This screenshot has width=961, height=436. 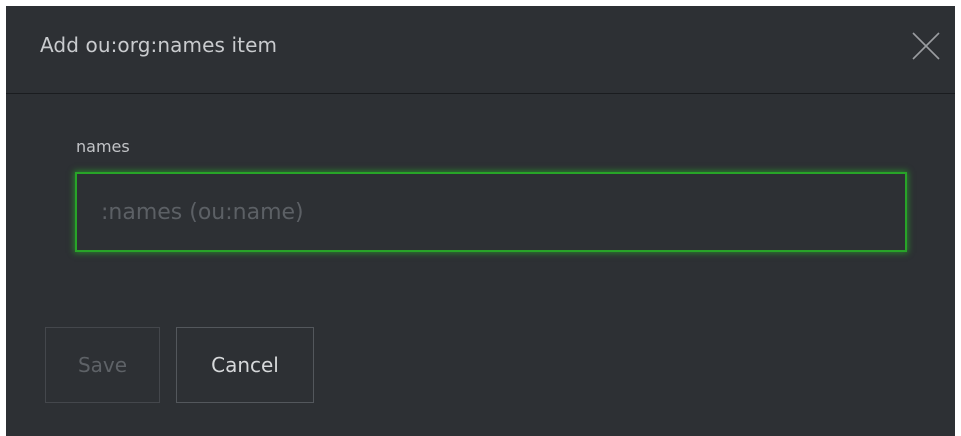 What do you see at coordinates (103, 146) in the screenshot?
I see `names-field-label: names` at bounding box center [103, 146].